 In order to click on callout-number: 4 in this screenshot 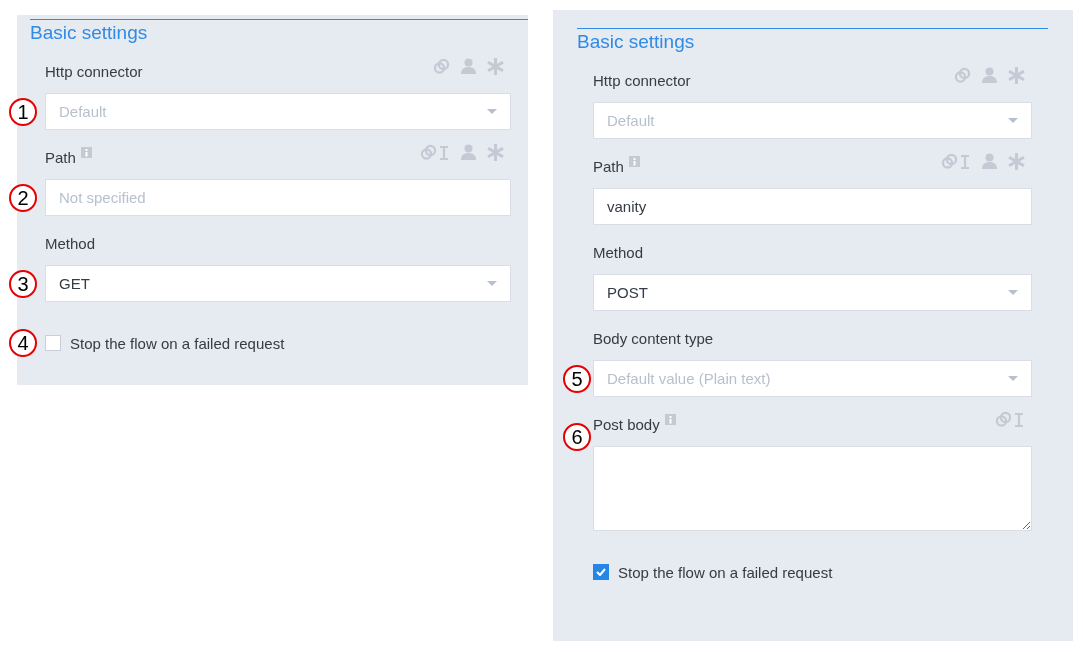, I will do `click(23, 343)`.